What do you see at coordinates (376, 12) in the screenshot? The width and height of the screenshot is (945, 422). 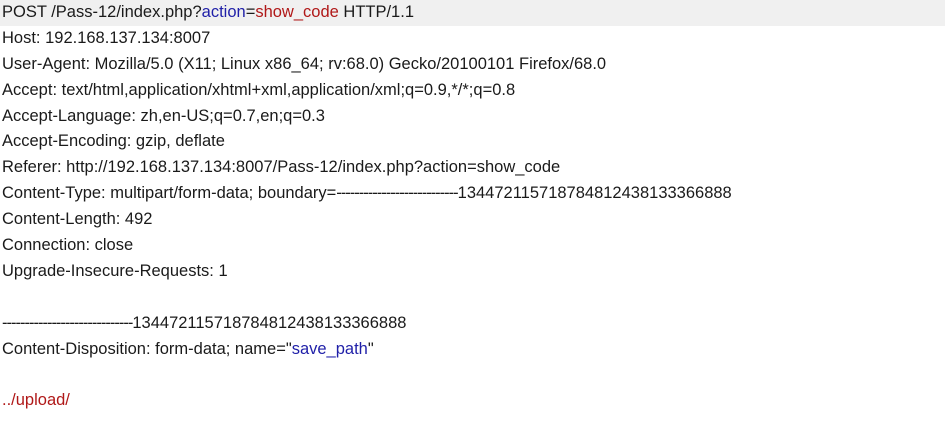 I see `request-protocol: HTTP/1.1` at bounding box center [376, 12].